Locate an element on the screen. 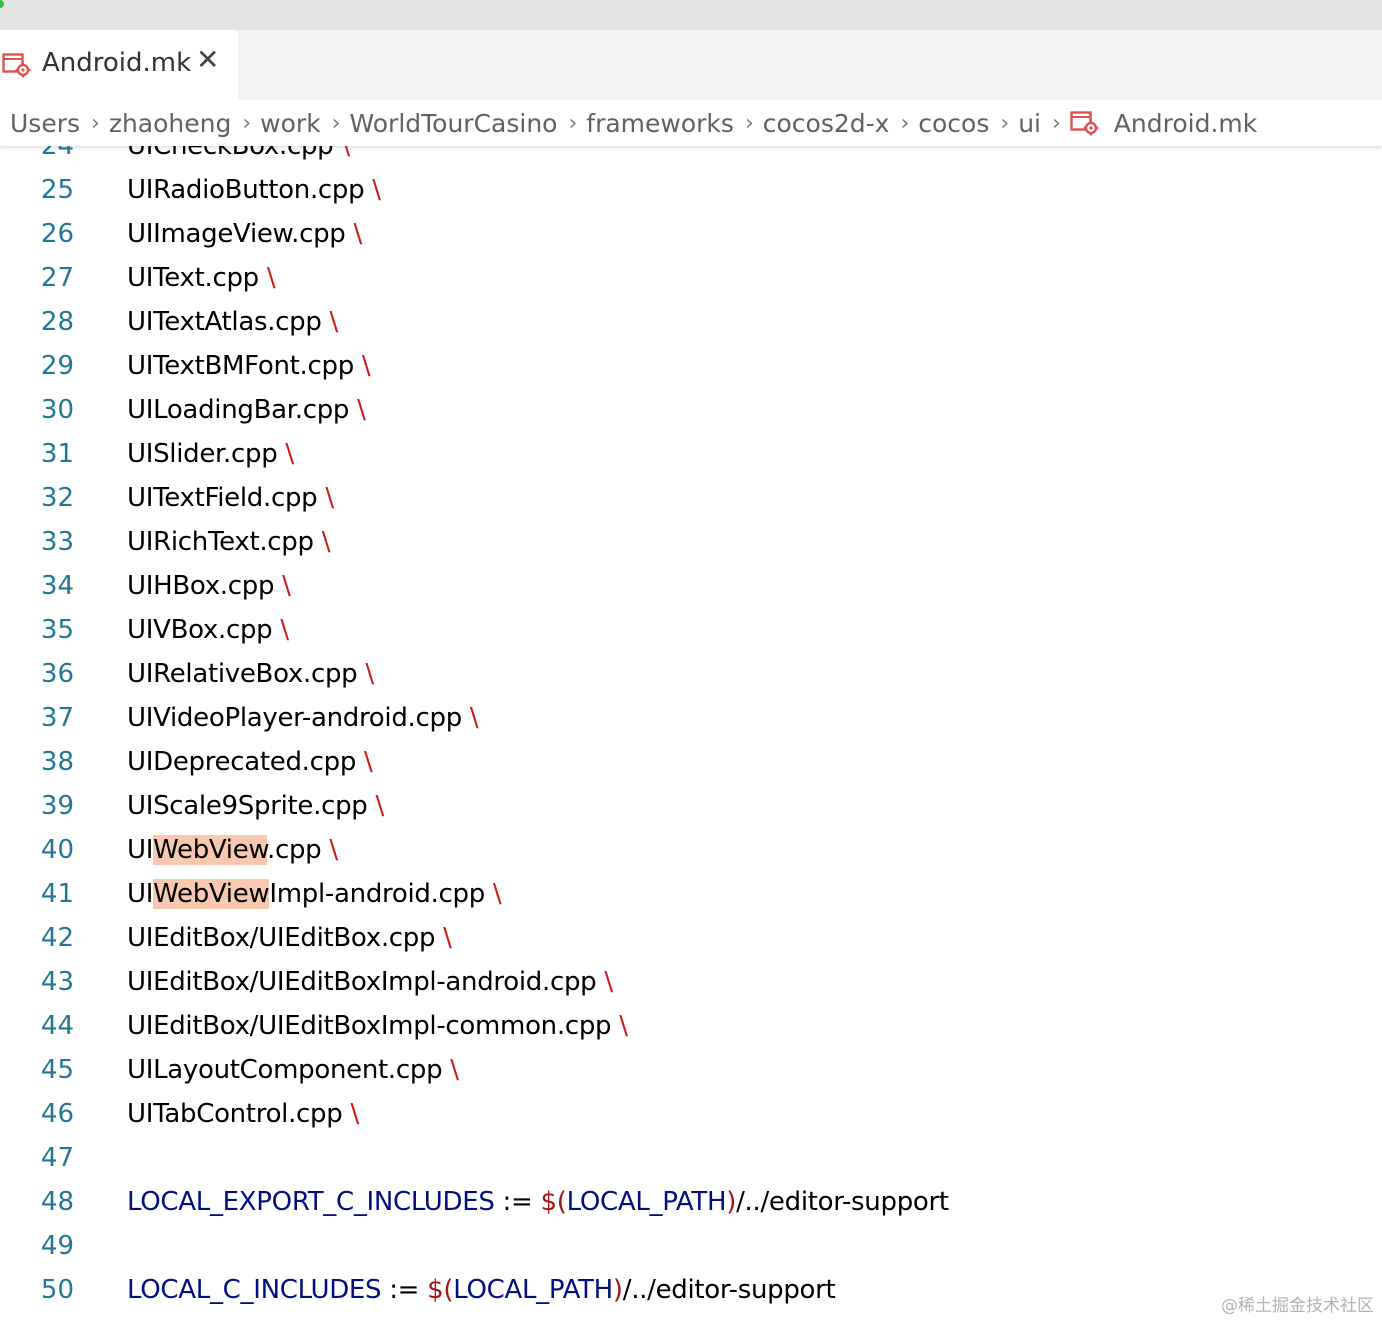 The image size is (1382, 1322). line-text: UIVideoPlayer-android.cpp \ is located at coordinates (303, 718).